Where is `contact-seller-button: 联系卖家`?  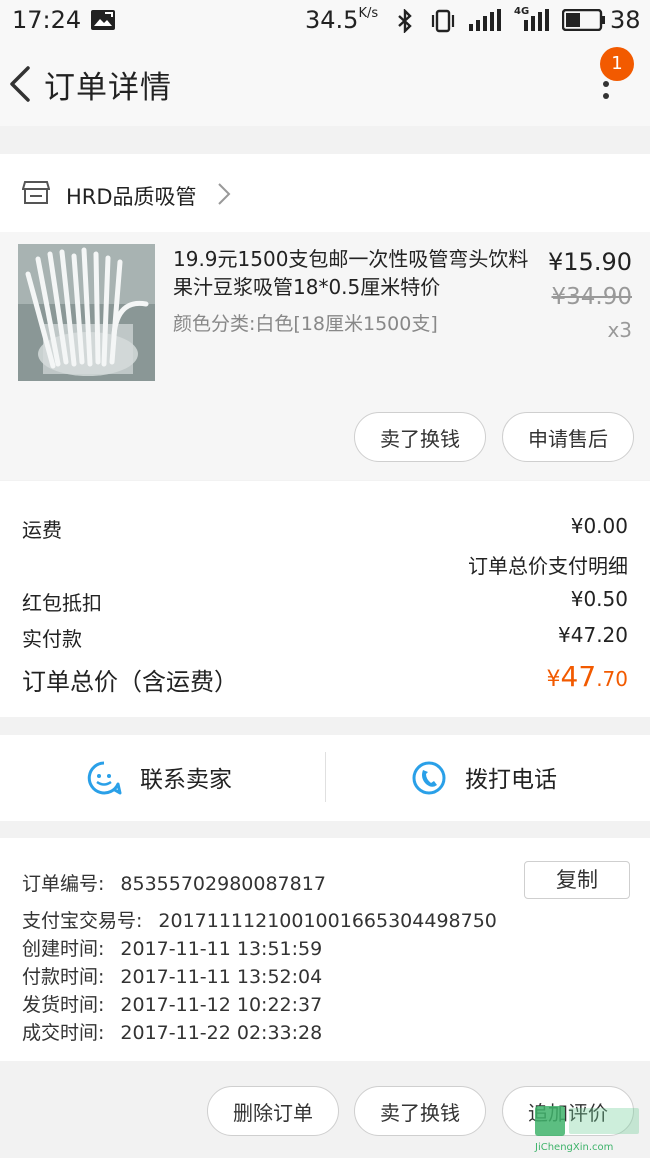 contact-seller-button: 联系卖家 is located at coordinates (186, 777).